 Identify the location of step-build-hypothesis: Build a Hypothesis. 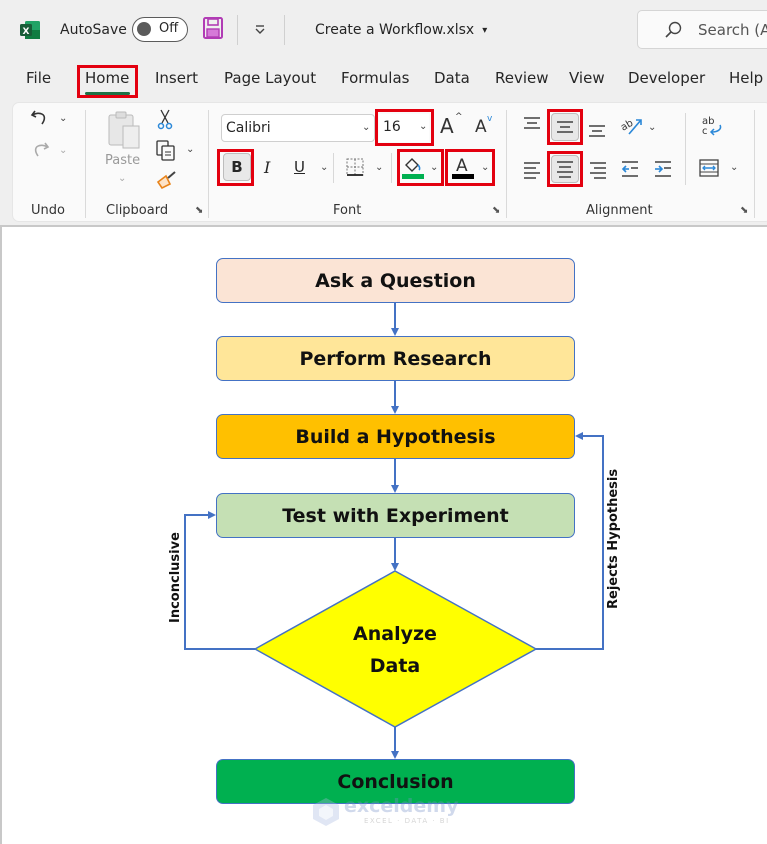
(395, 436).